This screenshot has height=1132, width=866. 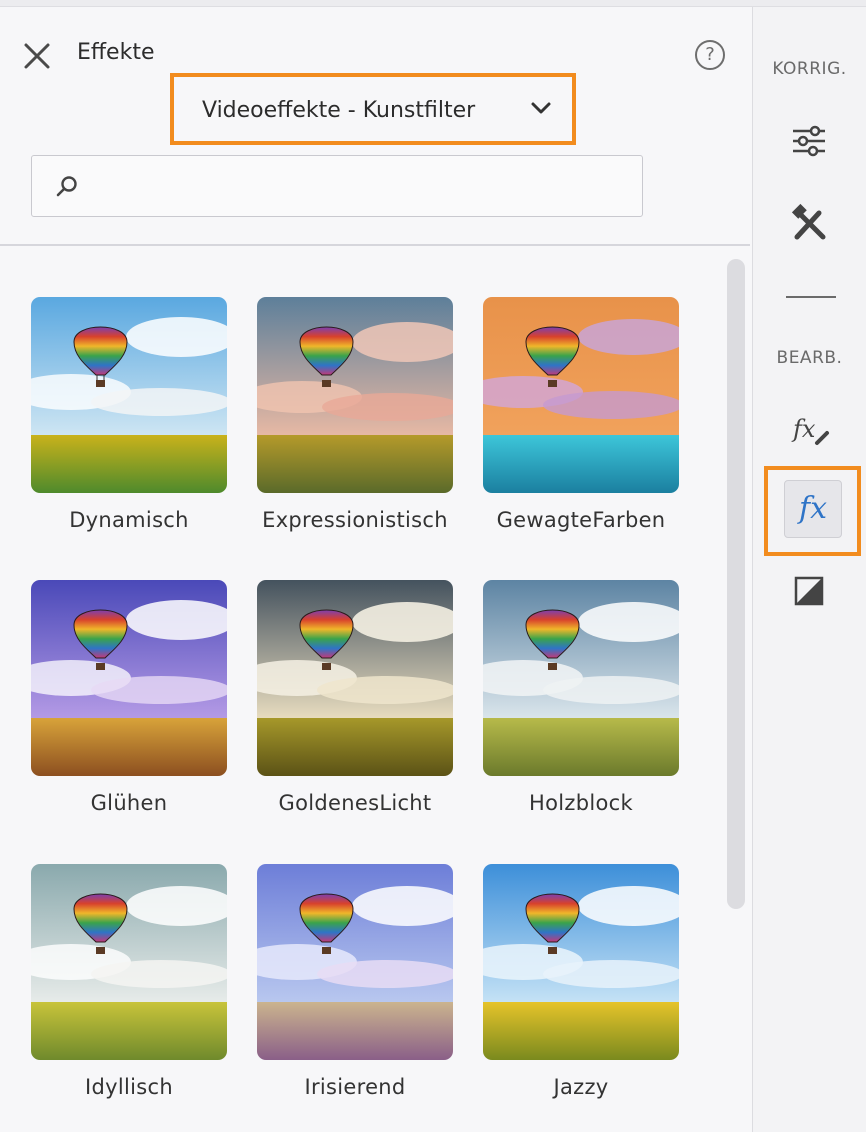 I want to click on search-input, so click(x=360, y=187).